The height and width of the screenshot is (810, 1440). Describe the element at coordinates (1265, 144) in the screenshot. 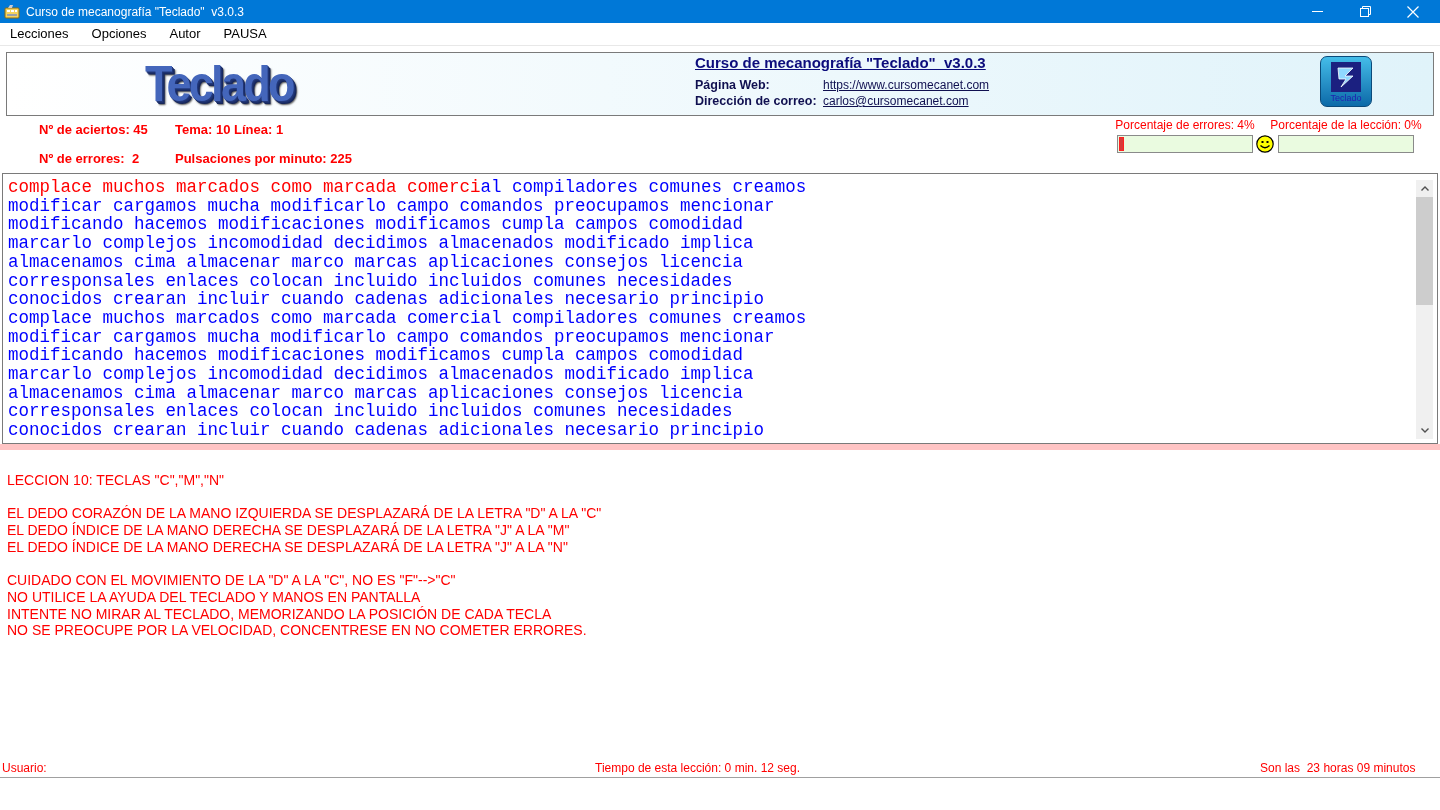

I see `smiley-icon` at that location.